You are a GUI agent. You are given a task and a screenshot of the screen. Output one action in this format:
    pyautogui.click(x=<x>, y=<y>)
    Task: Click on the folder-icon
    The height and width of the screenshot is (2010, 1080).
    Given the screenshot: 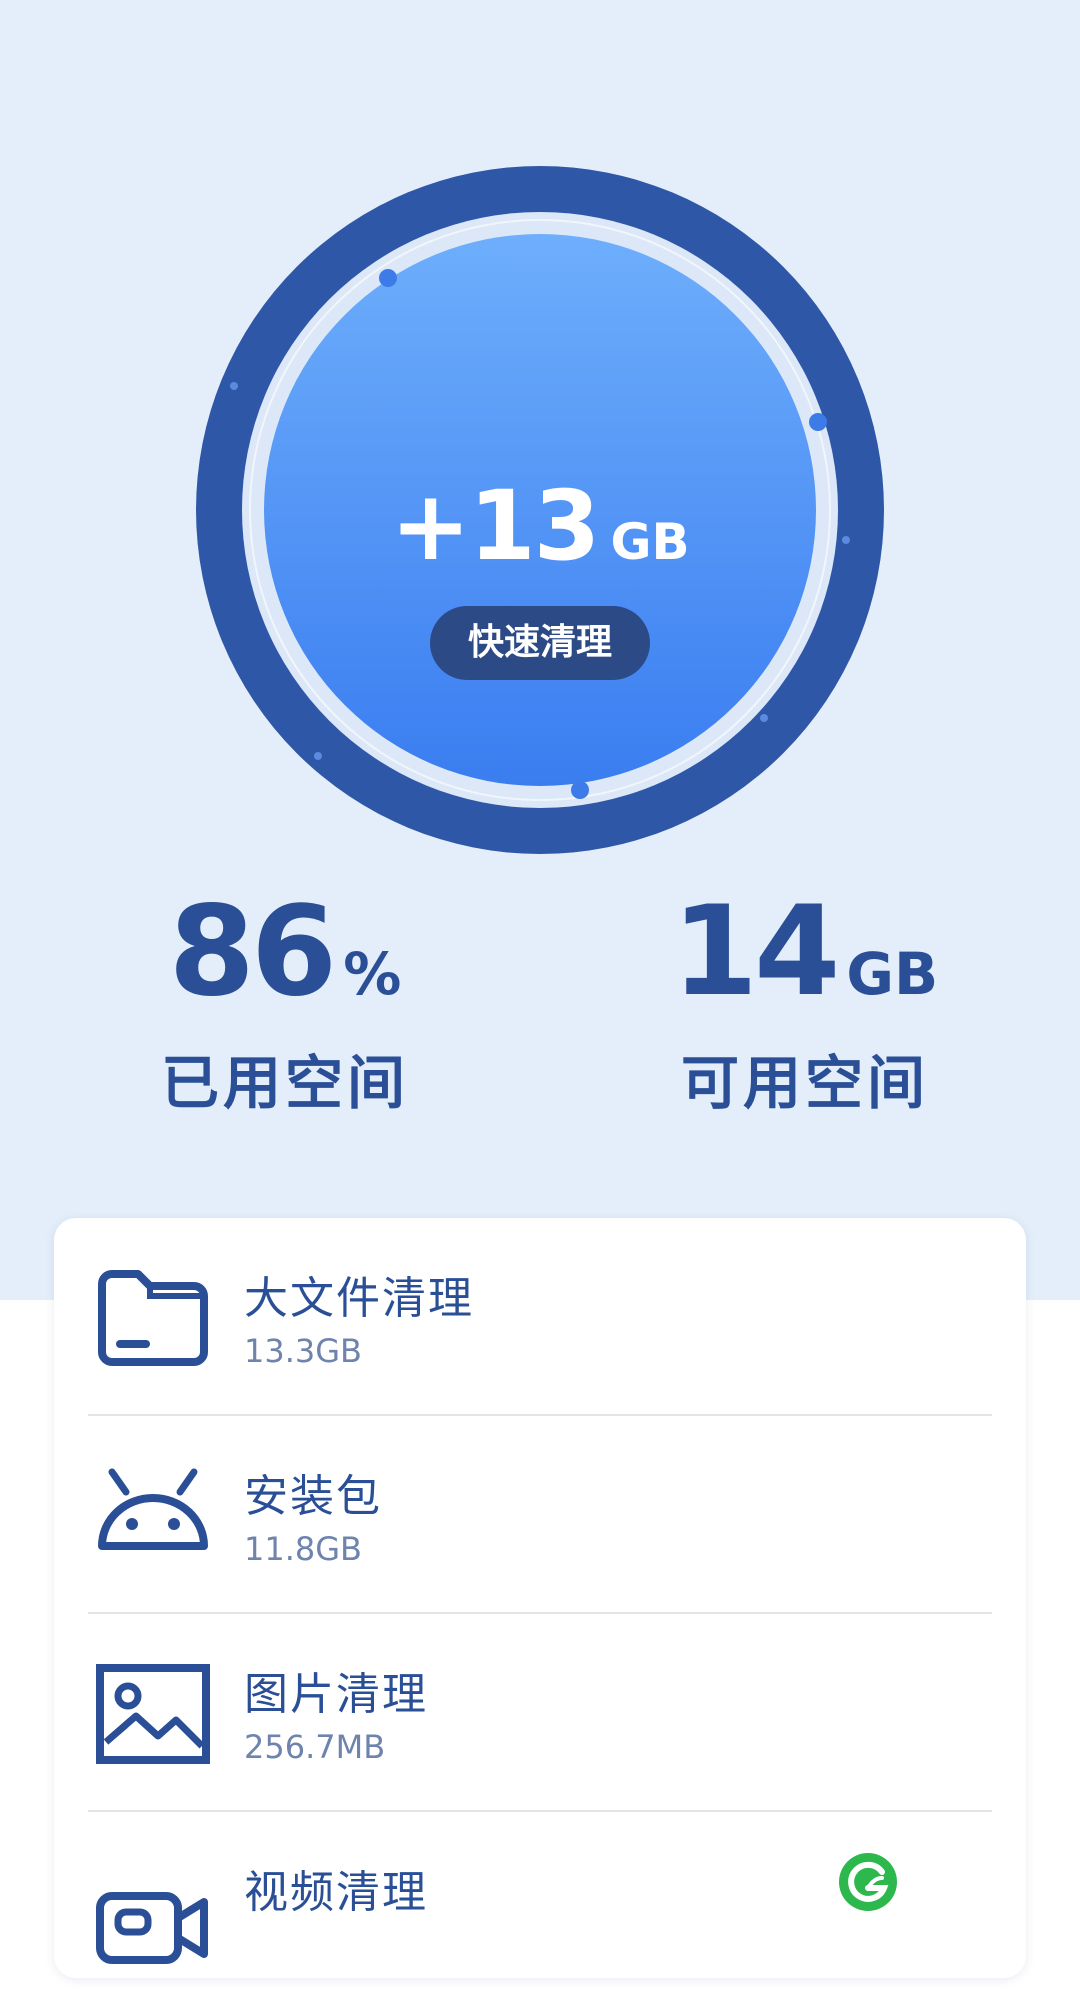 What is the action you would take?
    pyautogui.click(x=153, y=1318)
    